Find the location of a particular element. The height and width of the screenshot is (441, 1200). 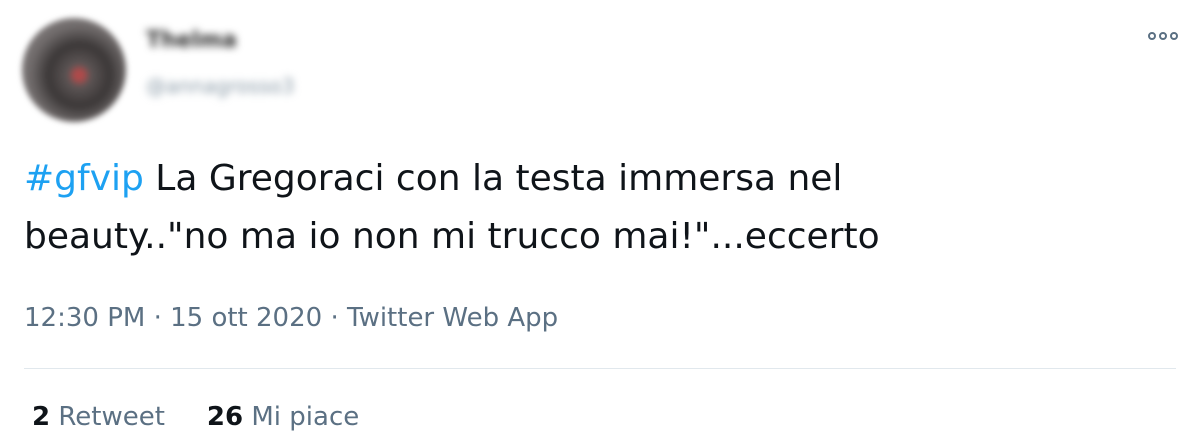

likes-stat: 26 Mi piace is located at coordinates (283, 417).